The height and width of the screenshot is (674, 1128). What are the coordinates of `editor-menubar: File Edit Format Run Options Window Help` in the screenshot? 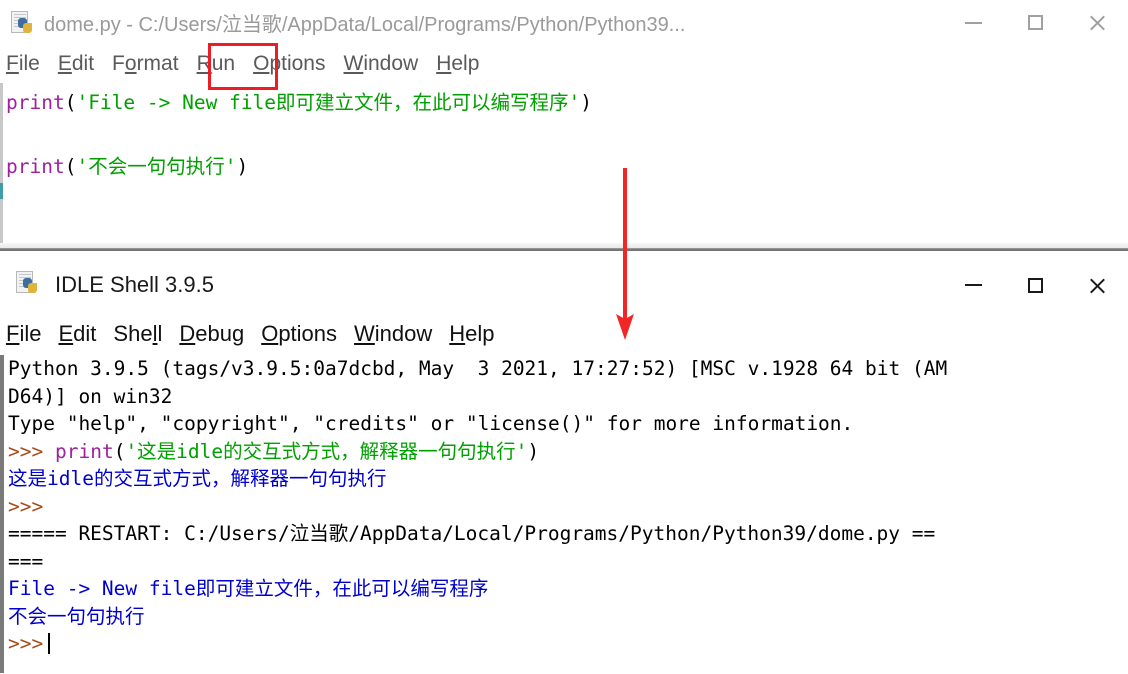 It's located at (564, 64).